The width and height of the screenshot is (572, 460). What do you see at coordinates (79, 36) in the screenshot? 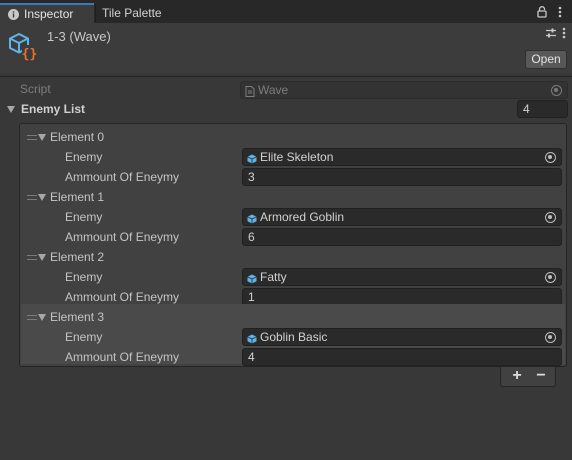
I see `object-title: 1-3 (Wave)` at bounding box center [79, 36].